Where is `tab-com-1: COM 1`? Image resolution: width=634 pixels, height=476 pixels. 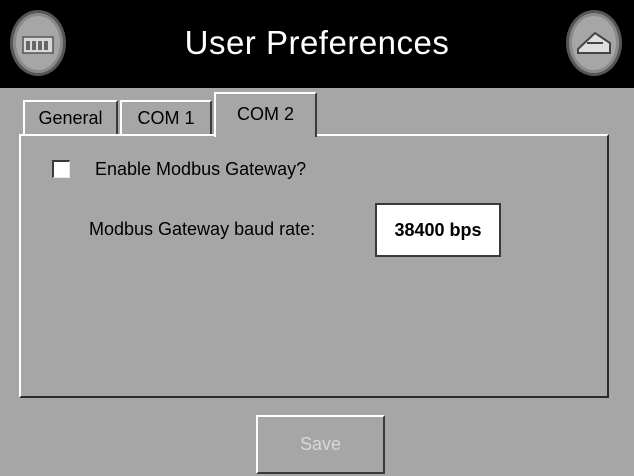 tab-com-1: COM 1 is located at coordinates (166, 117).